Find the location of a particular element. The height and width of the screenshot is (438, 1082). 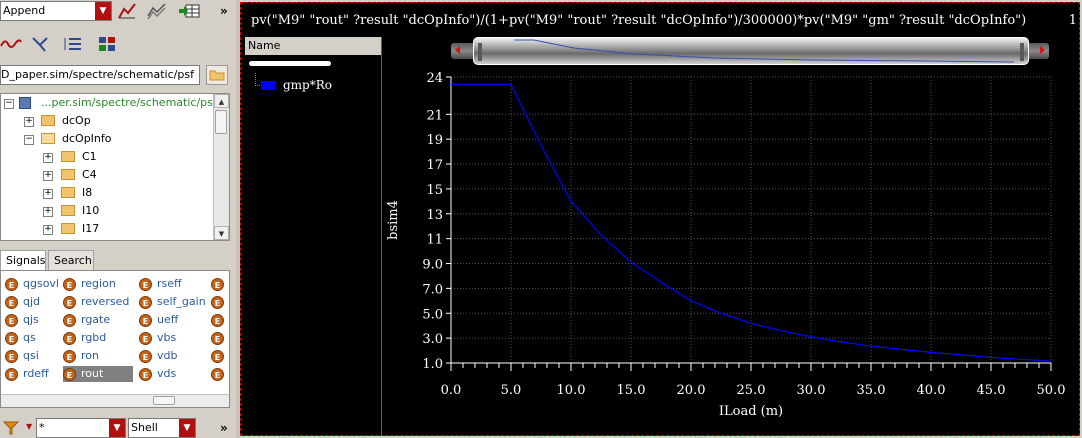

signal-qjd: Eqjd is located at coordinates (22, 302).